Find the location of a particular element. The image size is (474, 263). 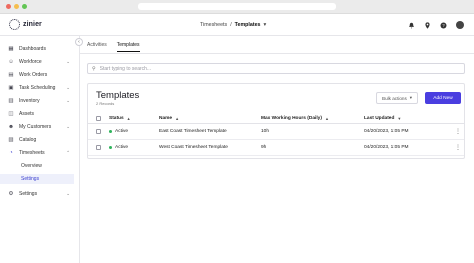

gear-icon: ⚙ is located at coordinates (11, 193).